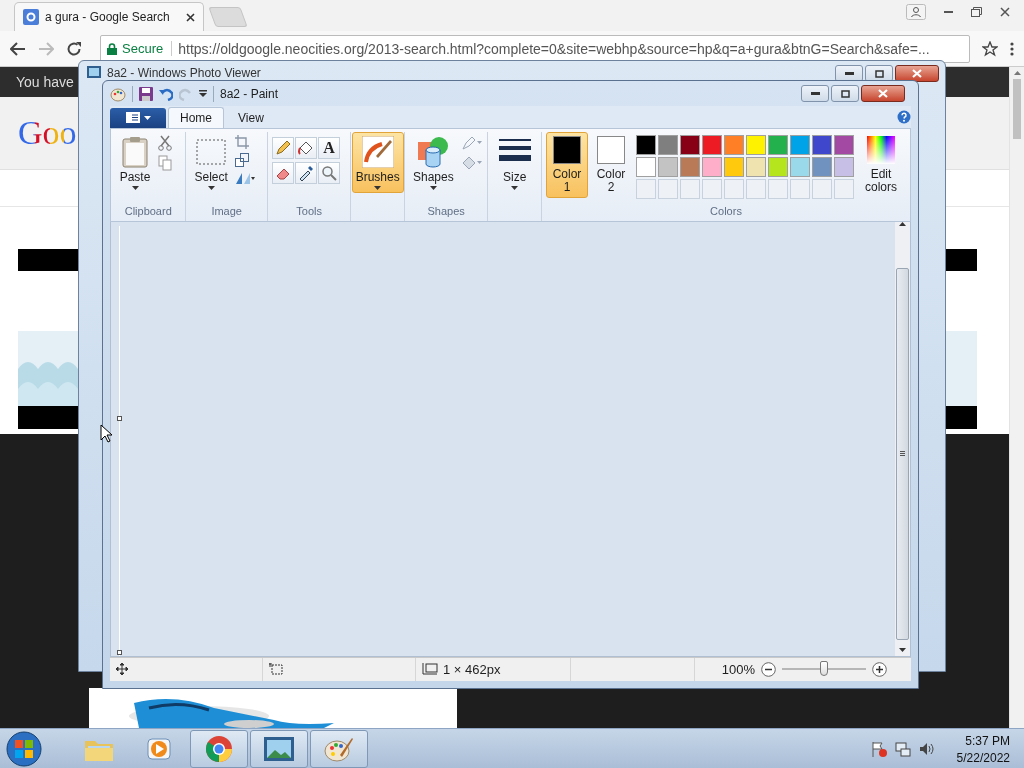  Describe the element at coordinates (228, 17) in the screenshot. I see `new-tab-button` at that location.